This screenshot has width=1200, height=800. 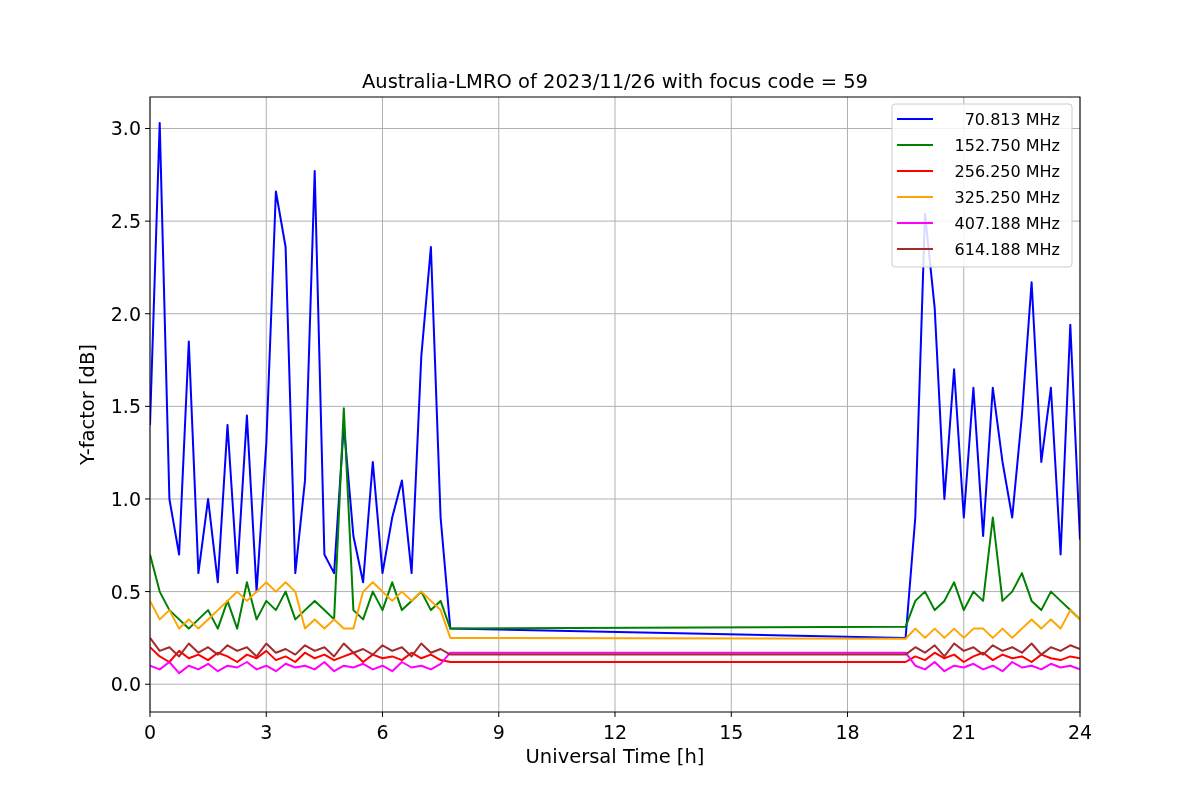 What do you see at coordinates (1007, 145) in the screenshot?
I see `legend-label: 152.750 MHz` at bounding box center [1007, 145].